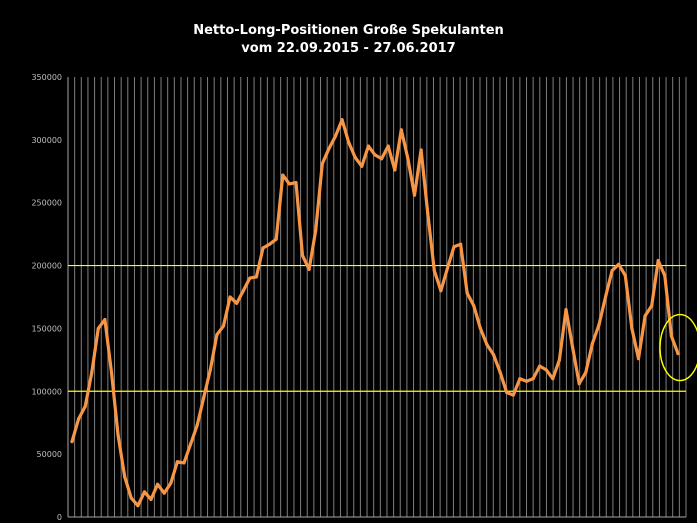 This screenshot has width=697, height=523. Describe the element at coordinates (46, 140) in the screenshot. I see `y-tick-label: 300000` at that location.